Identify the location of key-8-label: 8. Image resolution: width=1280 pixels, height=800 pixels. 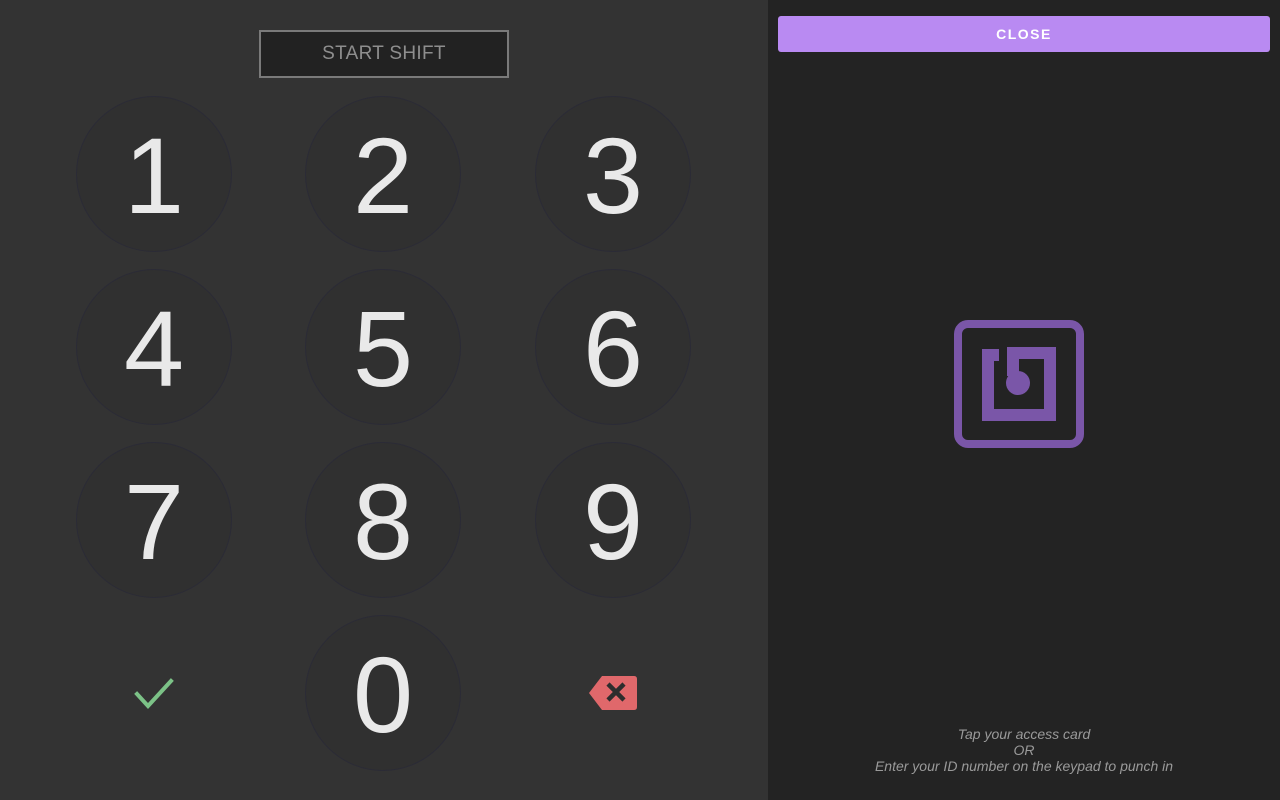
(383, 521).